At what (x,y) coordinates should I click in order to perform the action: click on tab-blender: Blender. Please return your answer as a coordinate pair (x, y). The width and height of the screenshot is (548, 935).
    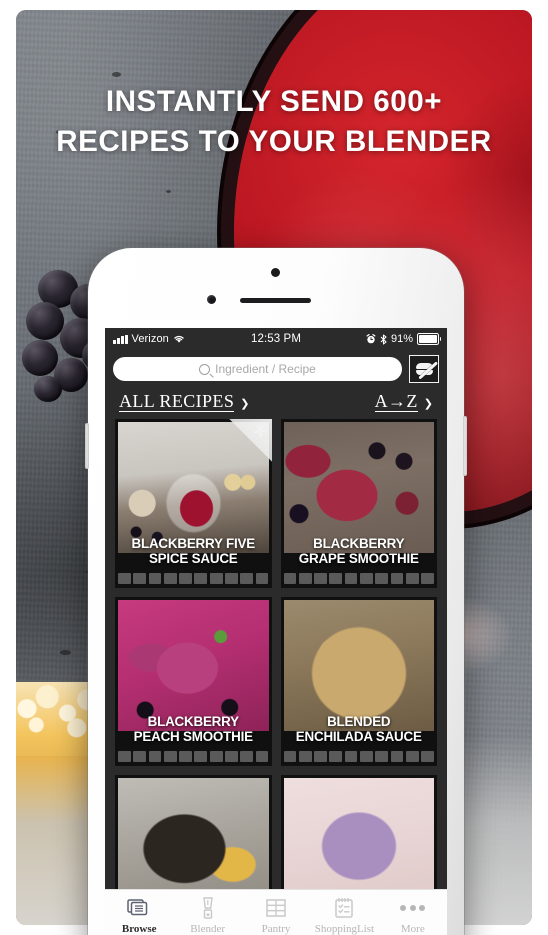
    Looking at the image, I should click on (207, 915).